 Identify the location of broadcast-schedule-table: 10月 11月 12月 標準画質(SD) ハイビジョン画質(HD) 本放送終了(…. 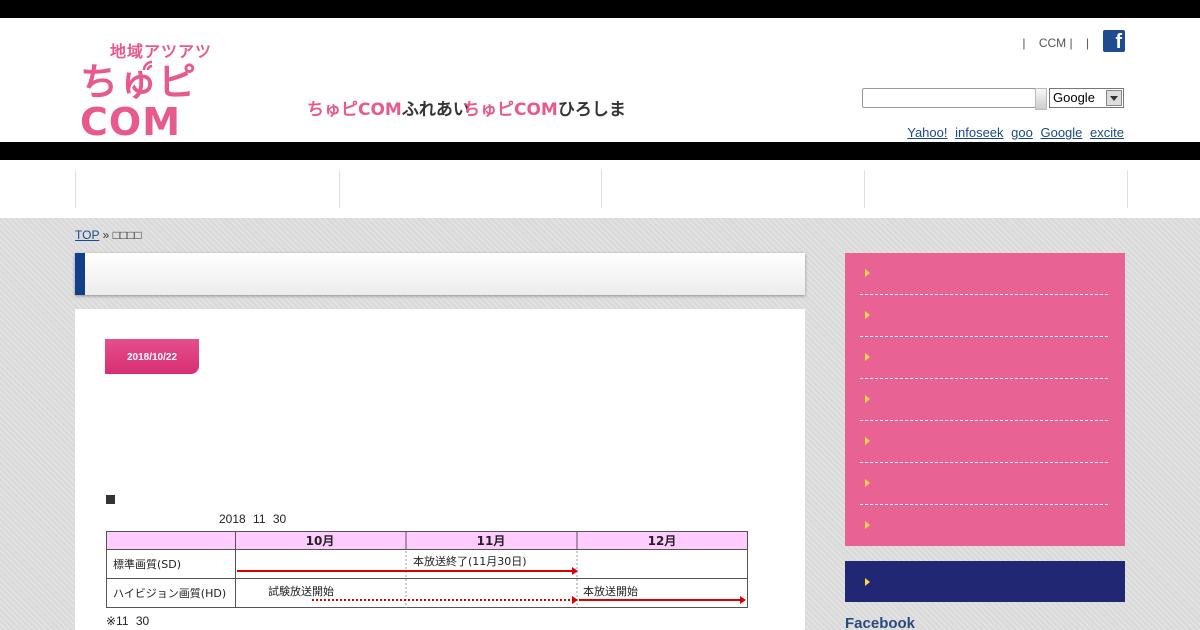
(427, 569).